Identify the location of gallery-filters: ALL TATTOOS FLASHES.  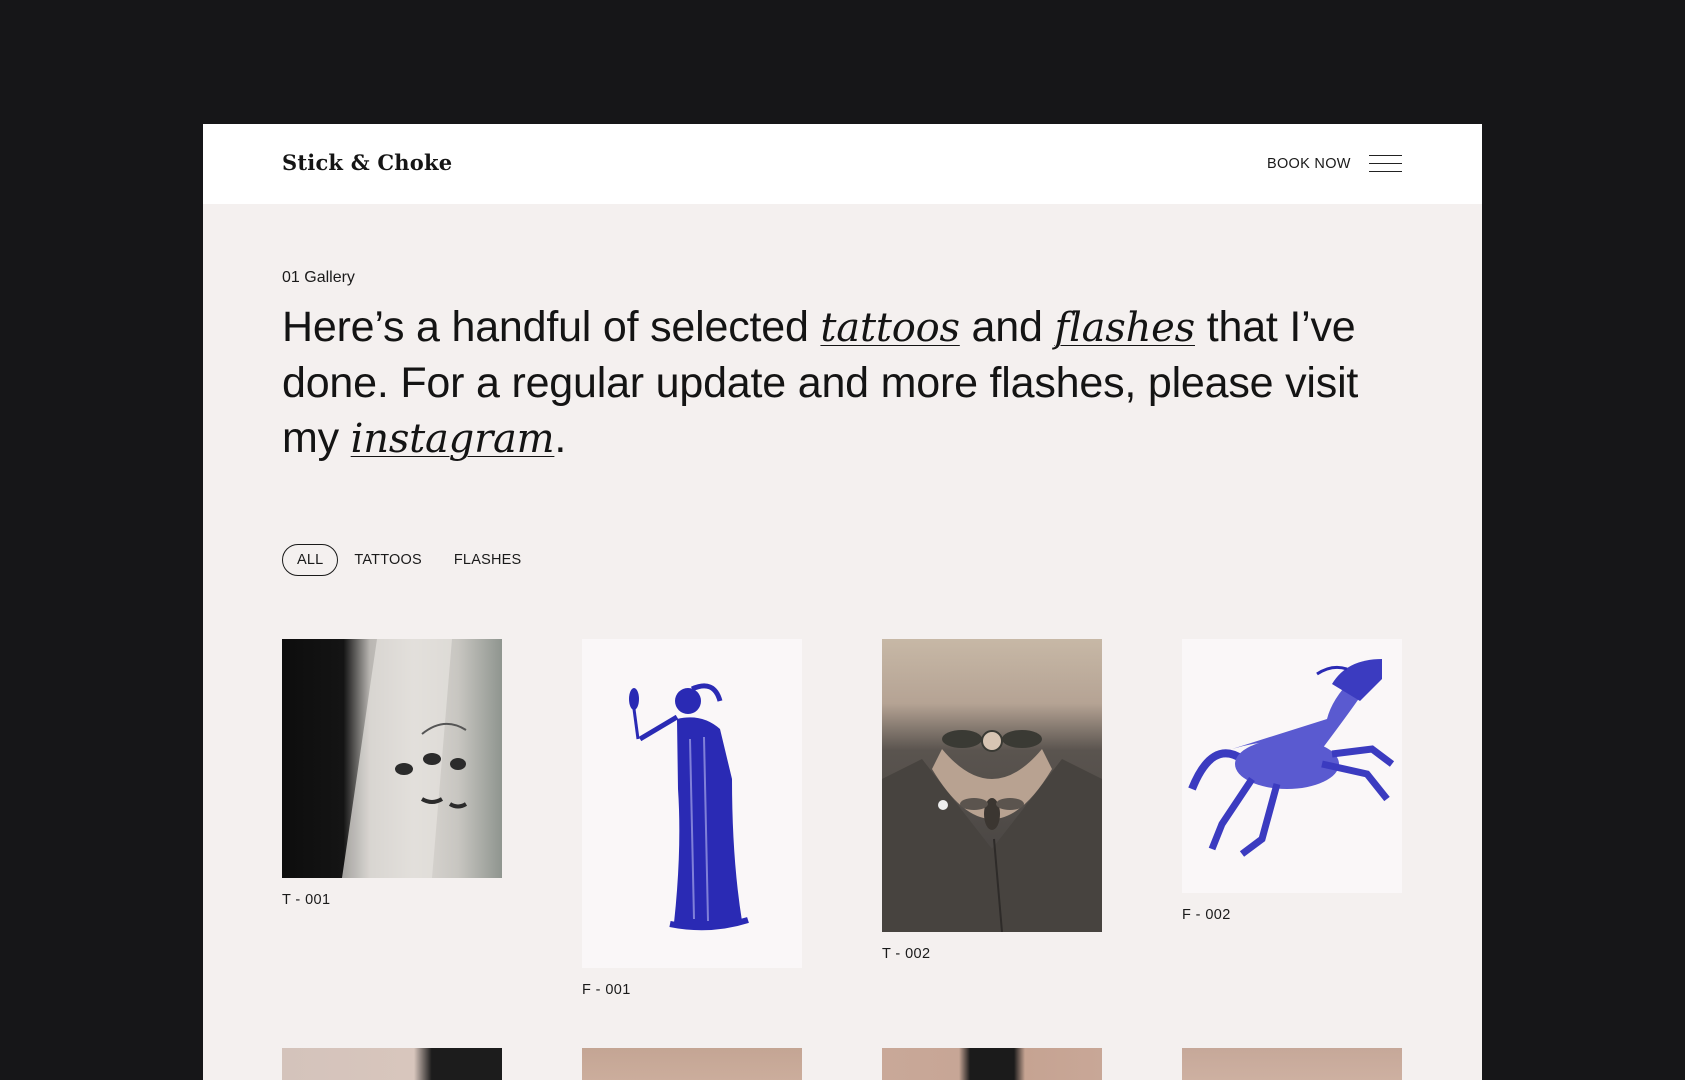
(417, 560).